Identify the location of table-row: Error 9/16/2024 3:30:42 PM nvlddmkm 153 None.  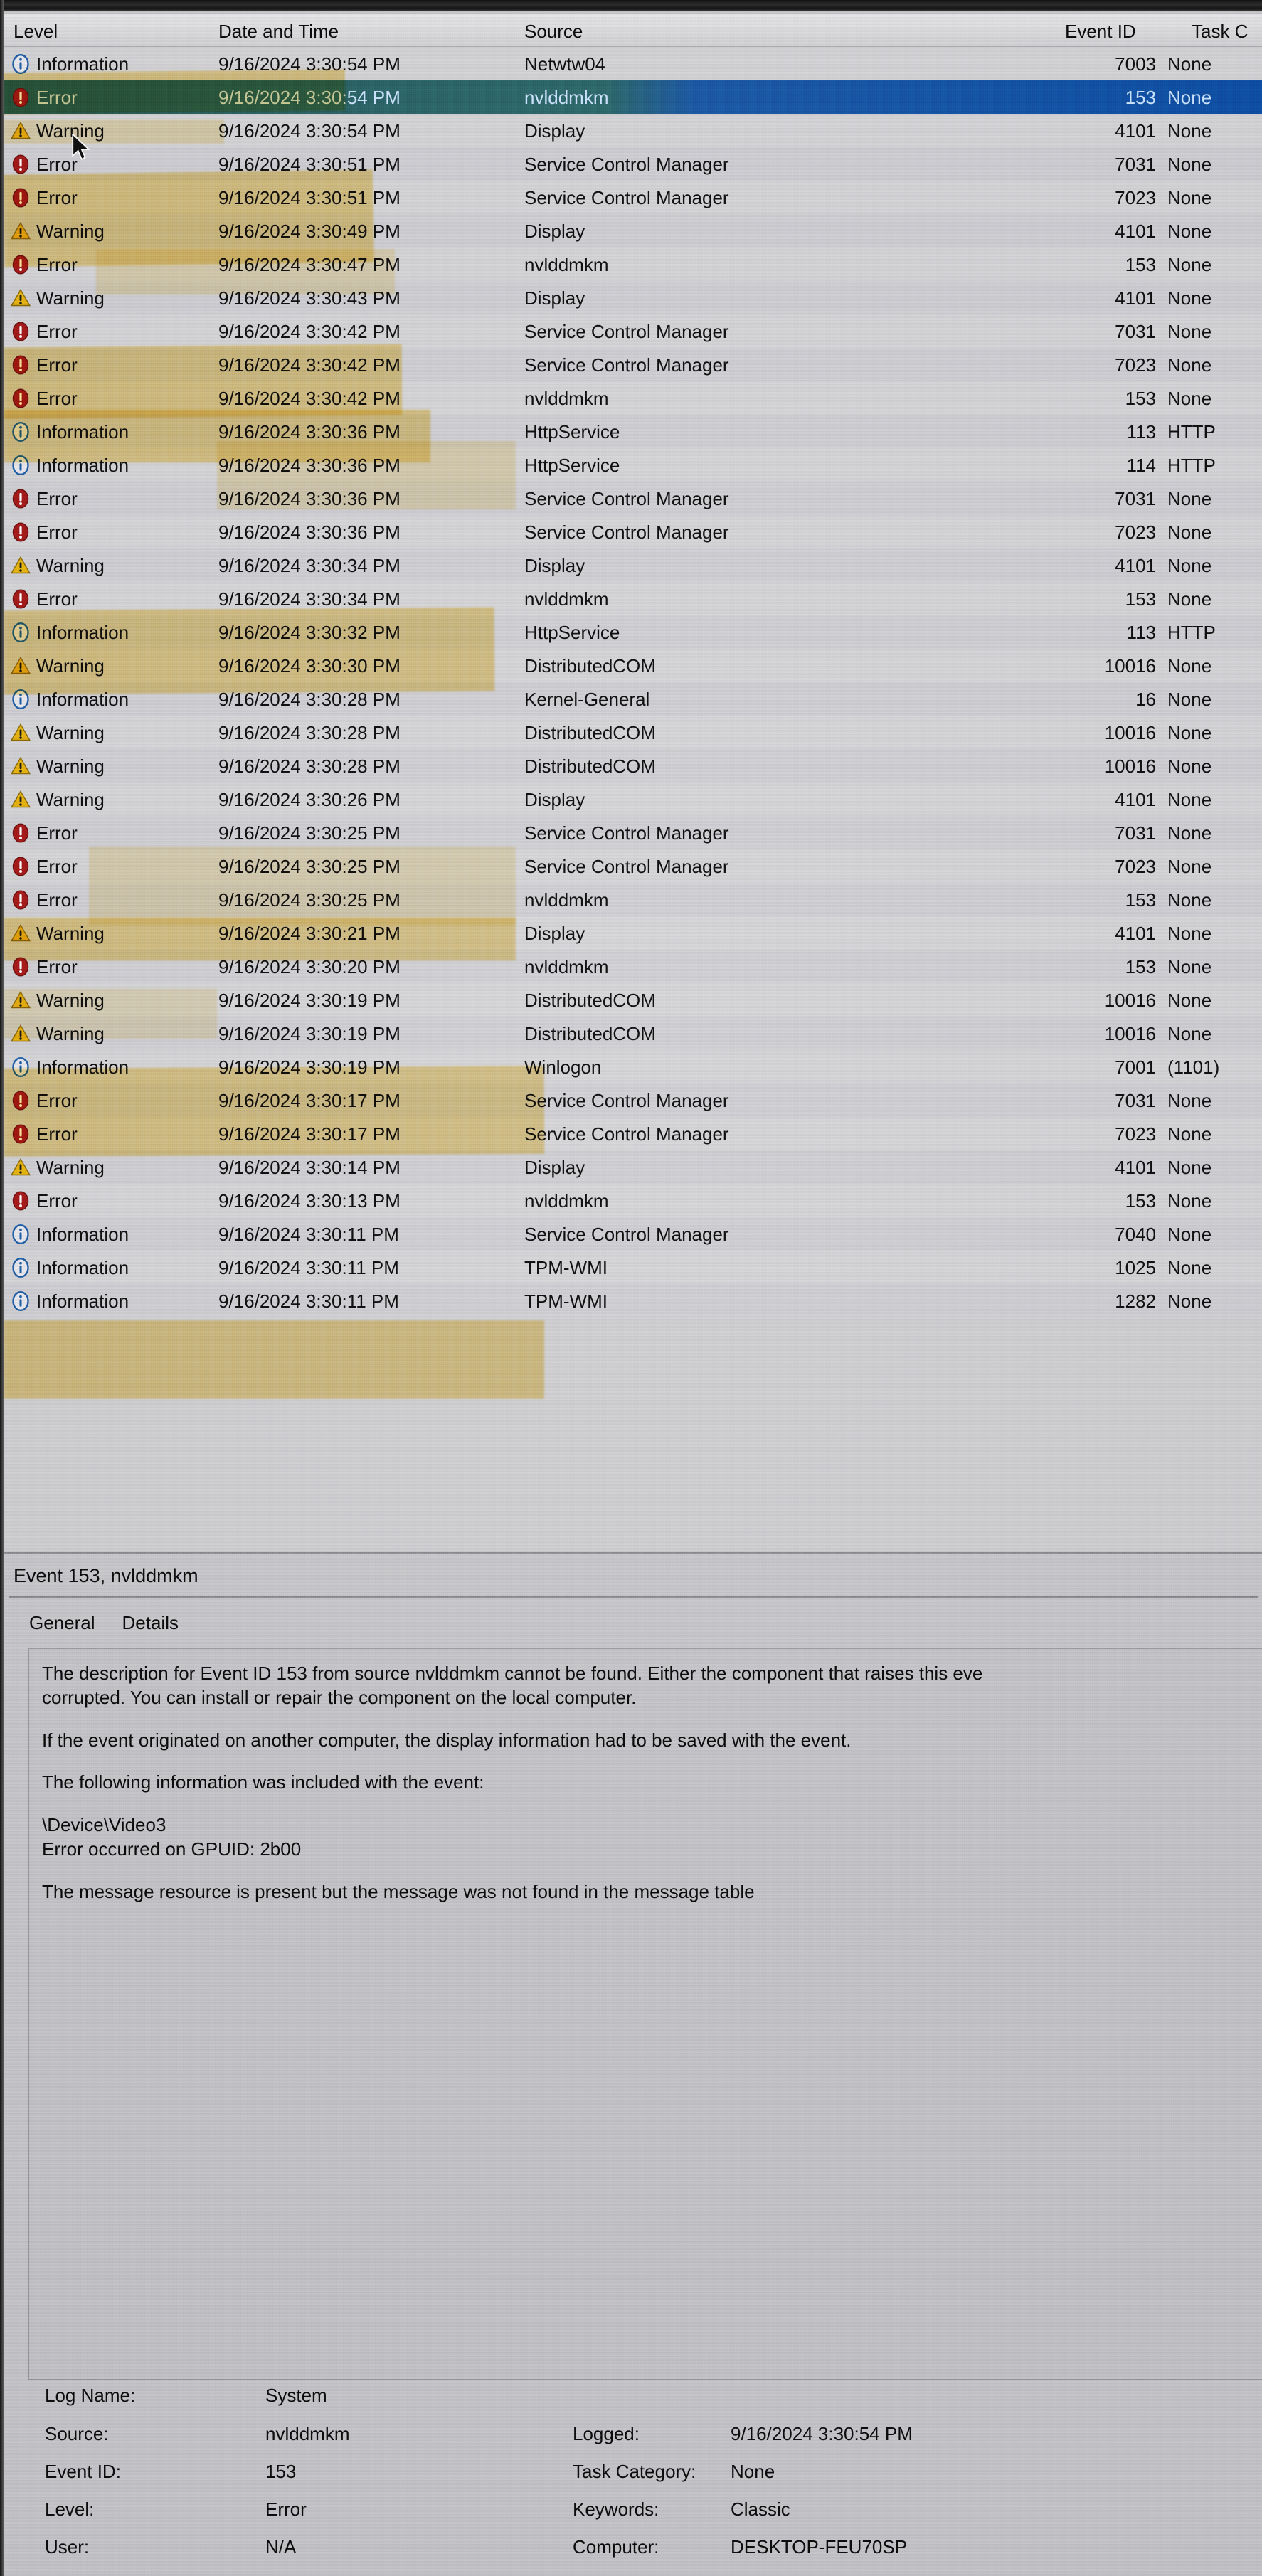
(633, 398).